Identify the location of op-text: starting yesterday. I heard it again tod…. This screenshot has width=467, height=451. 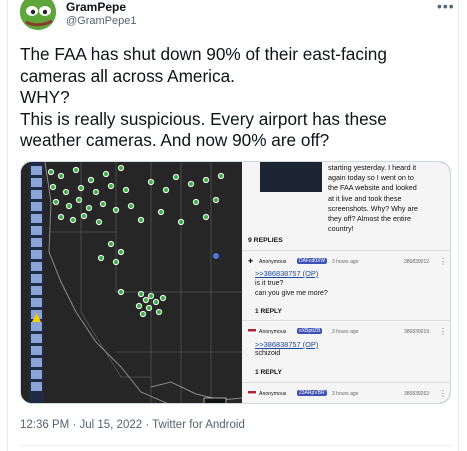
(373, 198).